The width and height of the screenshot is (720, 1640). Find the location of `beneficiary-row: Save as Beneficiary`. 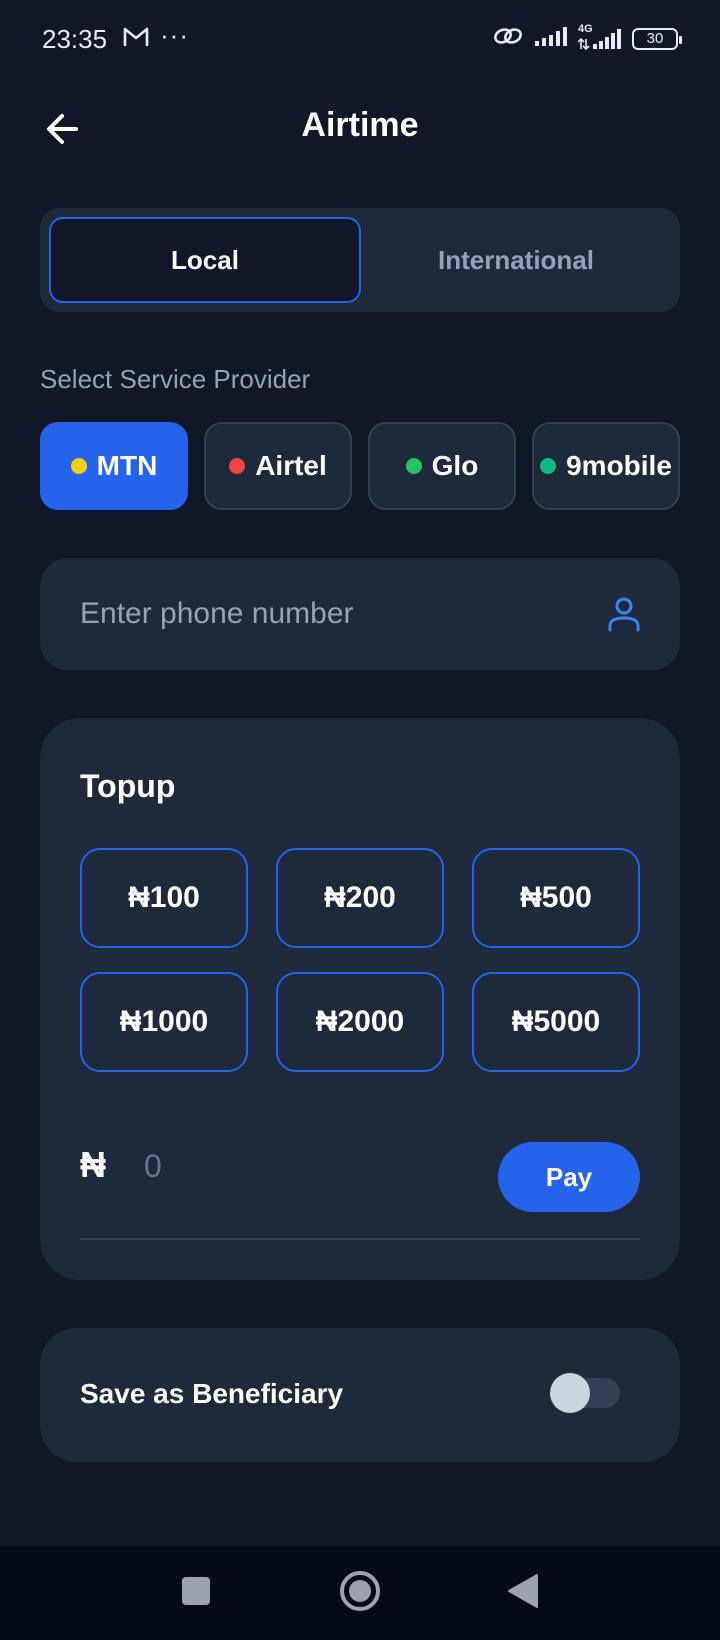

beneficiary-row: Save as Beneficiary is located at coordinates (360, 1395).